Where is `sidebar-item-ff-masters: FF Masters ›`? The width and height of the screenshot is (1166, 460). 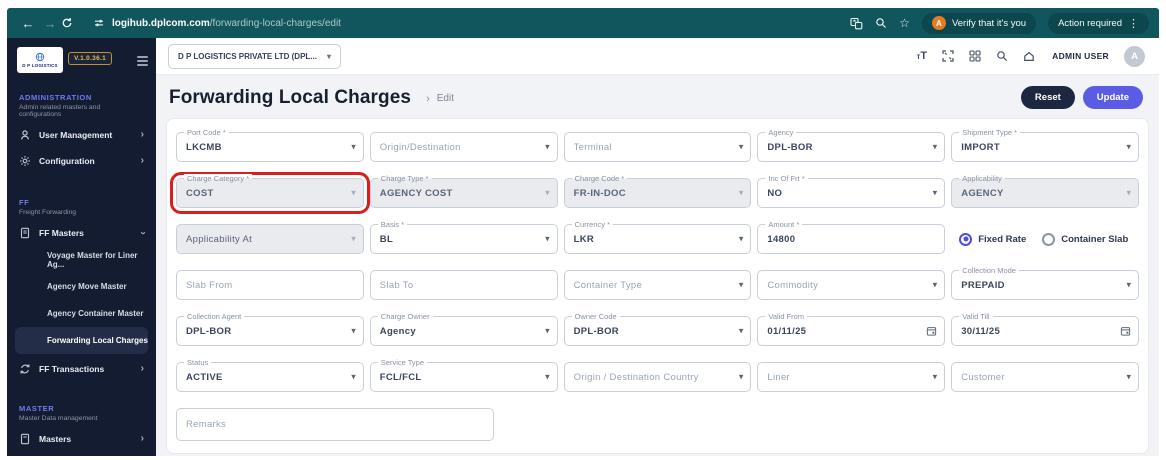 sidebar-item-ff-masters: FF Masters › is located at coordinates (81, 233).